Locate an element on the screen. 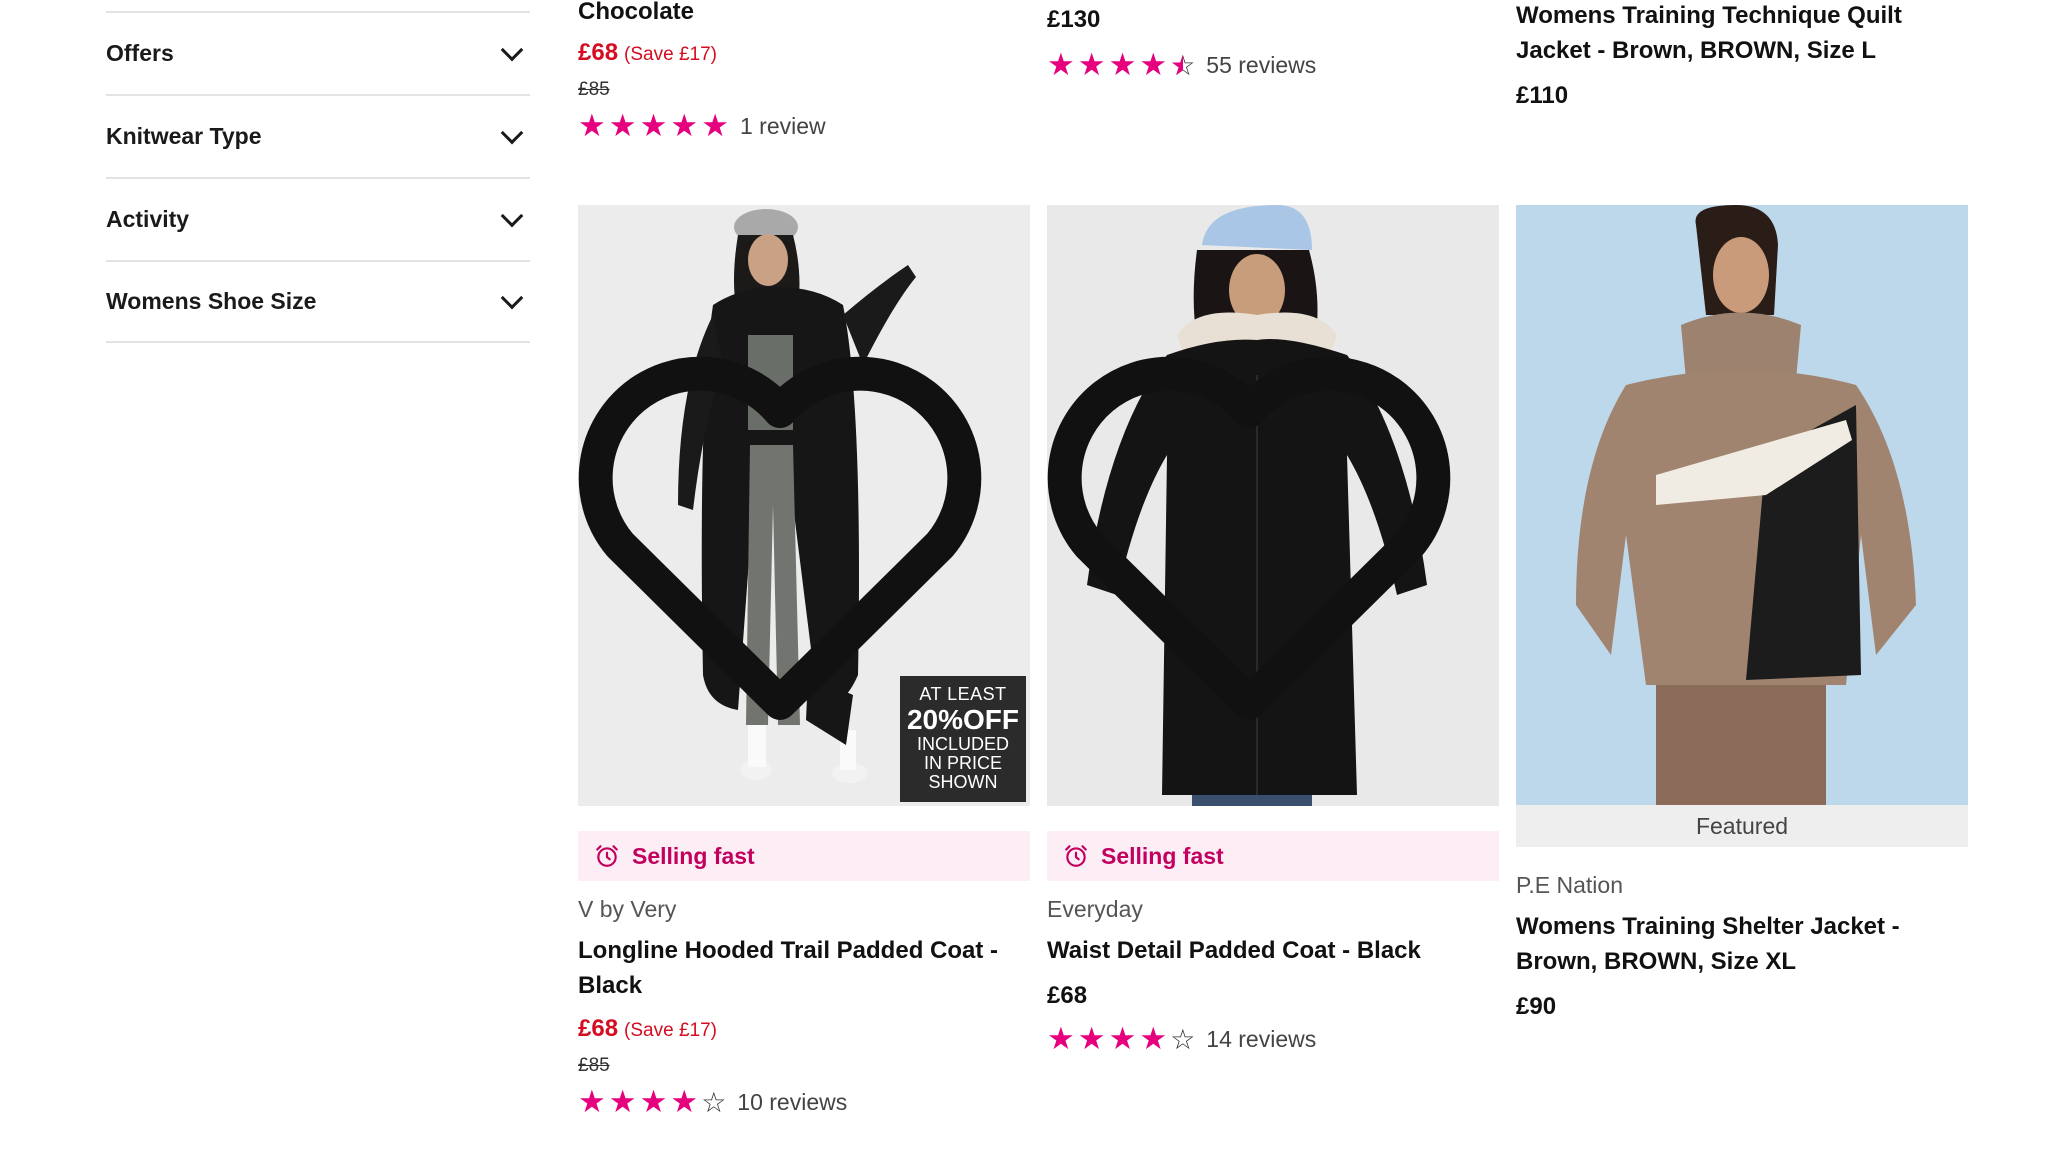 The height and width of the screenshot is (1159, 2048). product-price: £110 is located at coordinates (1542, 95).